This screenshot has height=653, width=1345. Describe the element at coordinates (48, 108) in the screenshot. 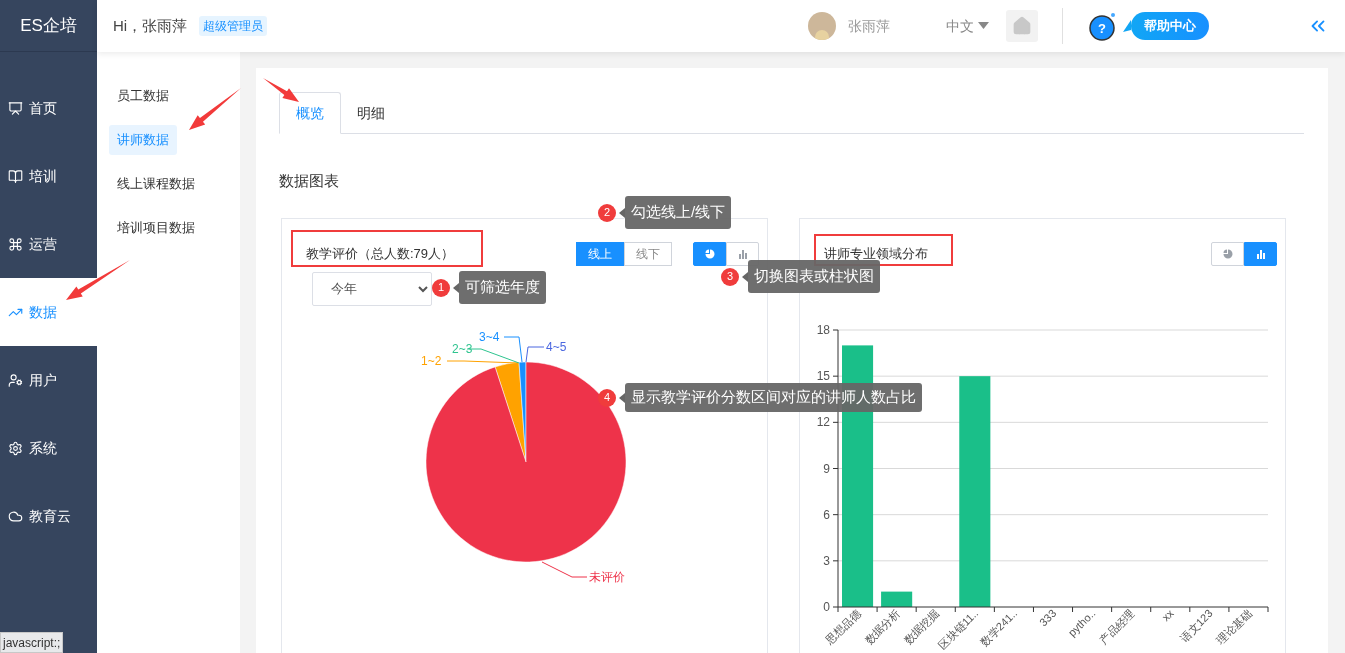

I see `sidebar-item: 首页` at that location.